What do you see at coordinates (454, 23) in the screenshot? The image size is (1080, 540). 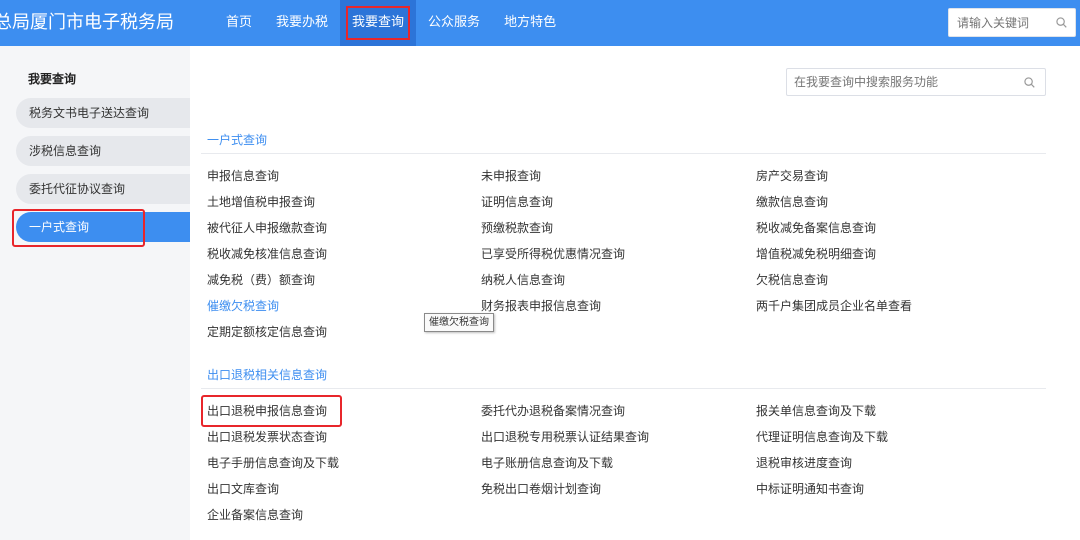 I see `nav-public-service: 公众服务` at bounding box center [454, 23].